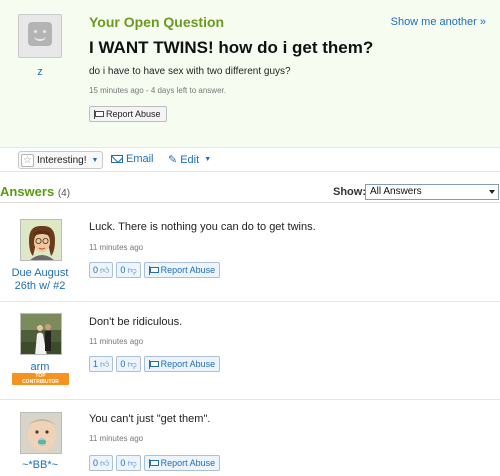 This screenshot has width=500, height=476. What do you see at coordinates (432, 192) in the screenshot?
I see `show-filter-select: All Answers` at bounding box center [432, 192].